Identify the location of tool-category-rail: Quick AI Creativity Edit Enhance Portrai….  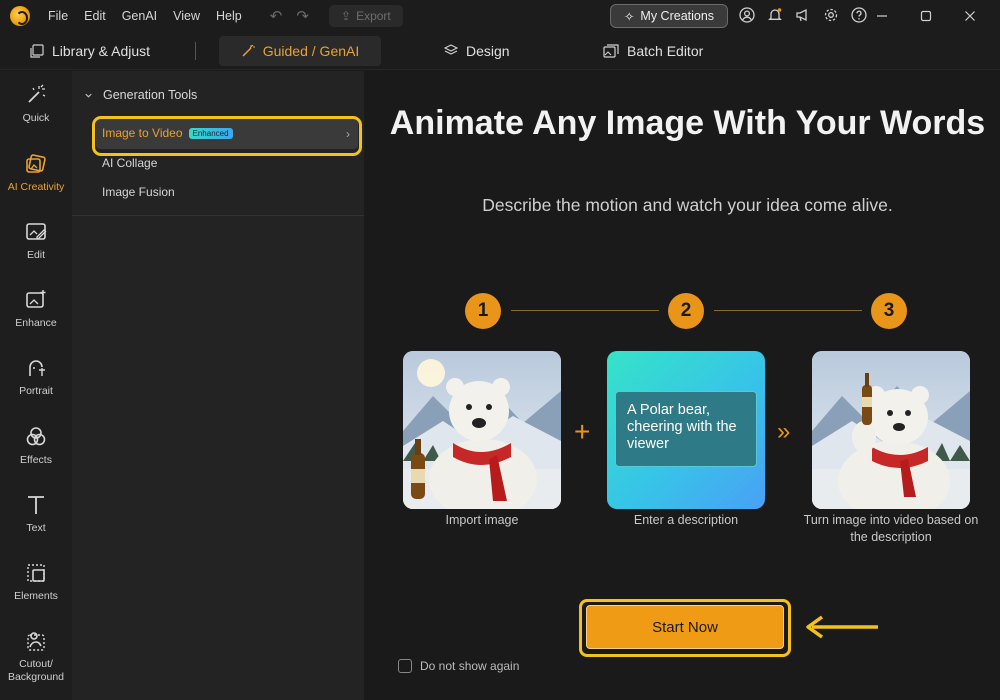
(36, 385).